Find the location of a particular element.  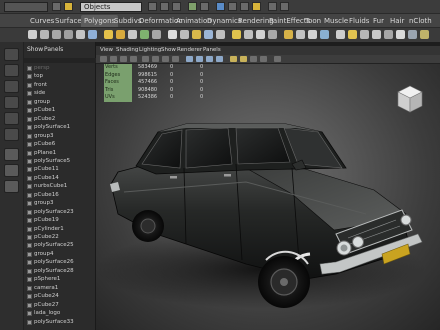

smooth-icon is located at coordinates (144, 34).